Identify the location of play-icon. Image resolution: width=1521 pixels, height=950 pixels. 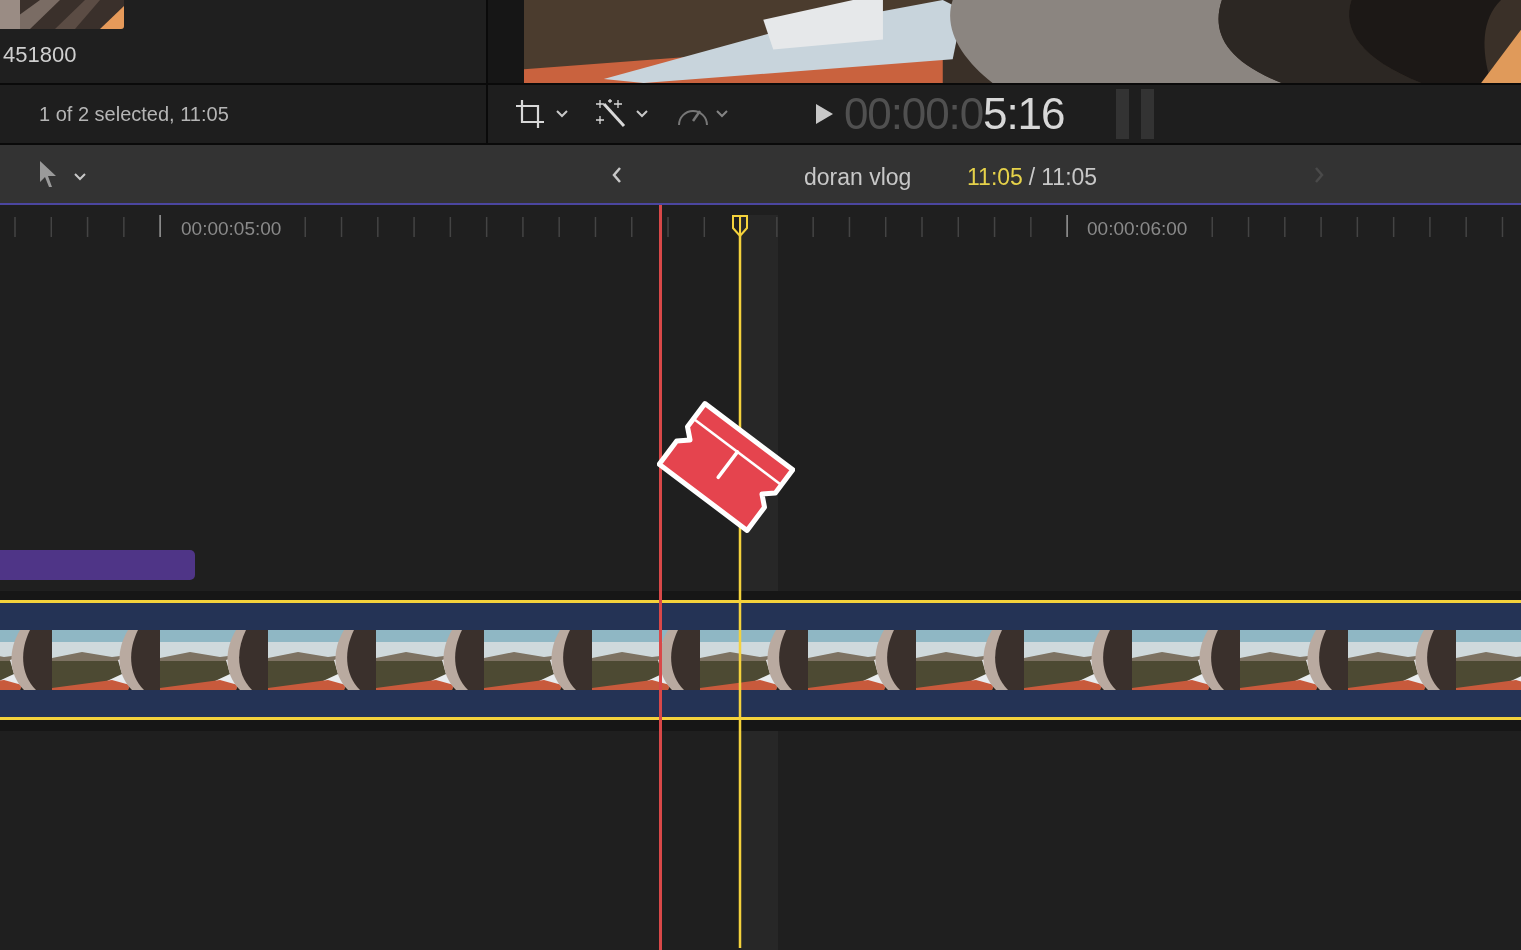
(824, 114).